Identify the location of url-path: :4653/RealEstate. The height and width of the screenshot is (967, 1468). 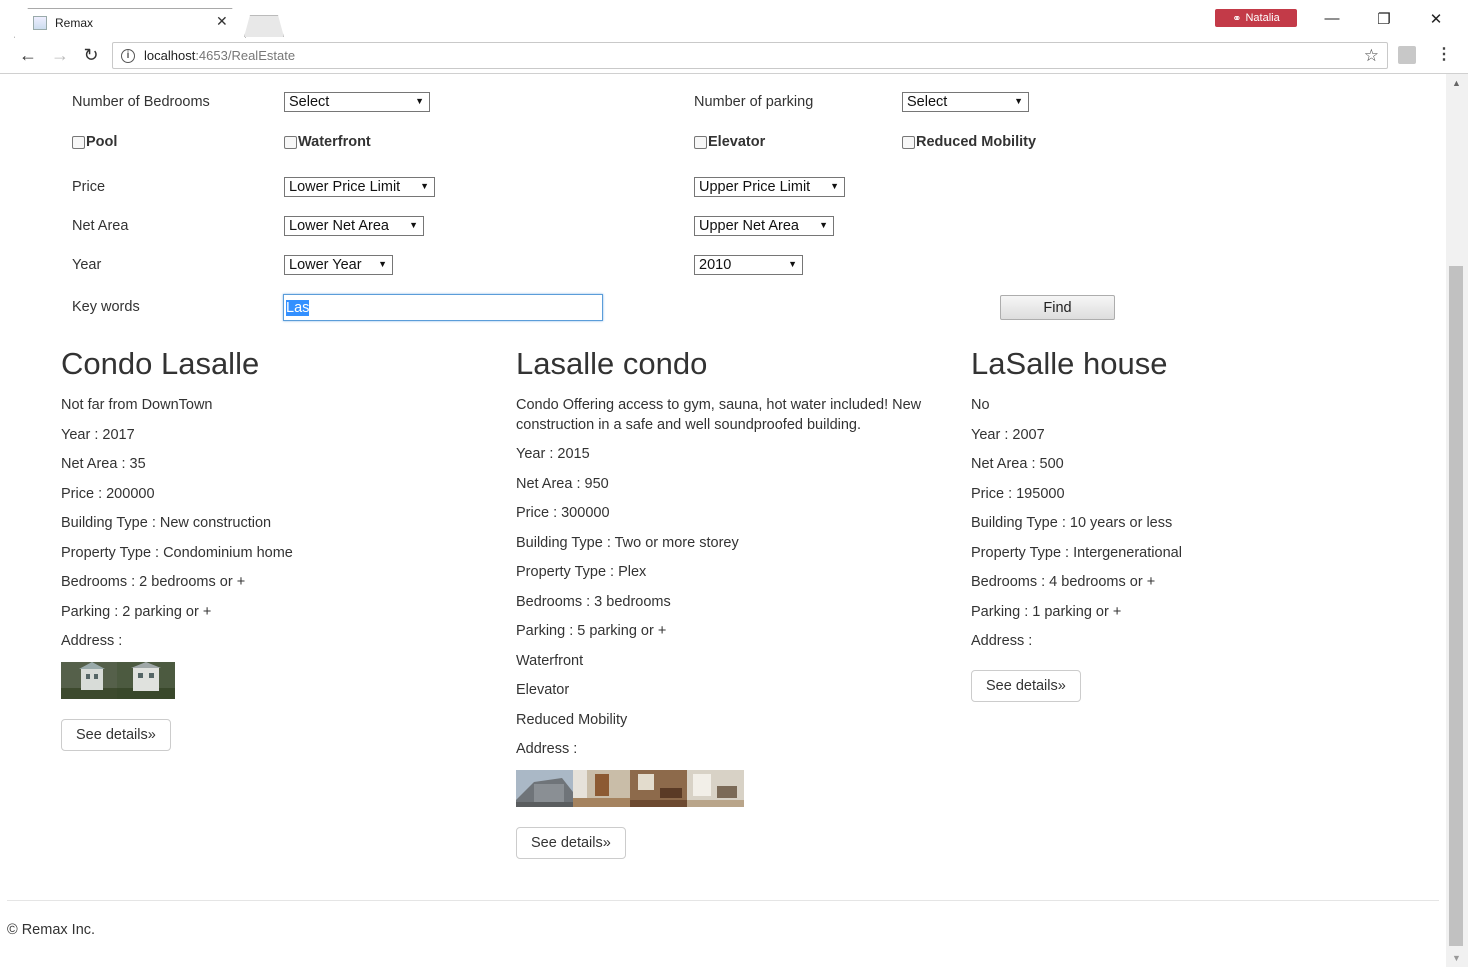
(245, 55).